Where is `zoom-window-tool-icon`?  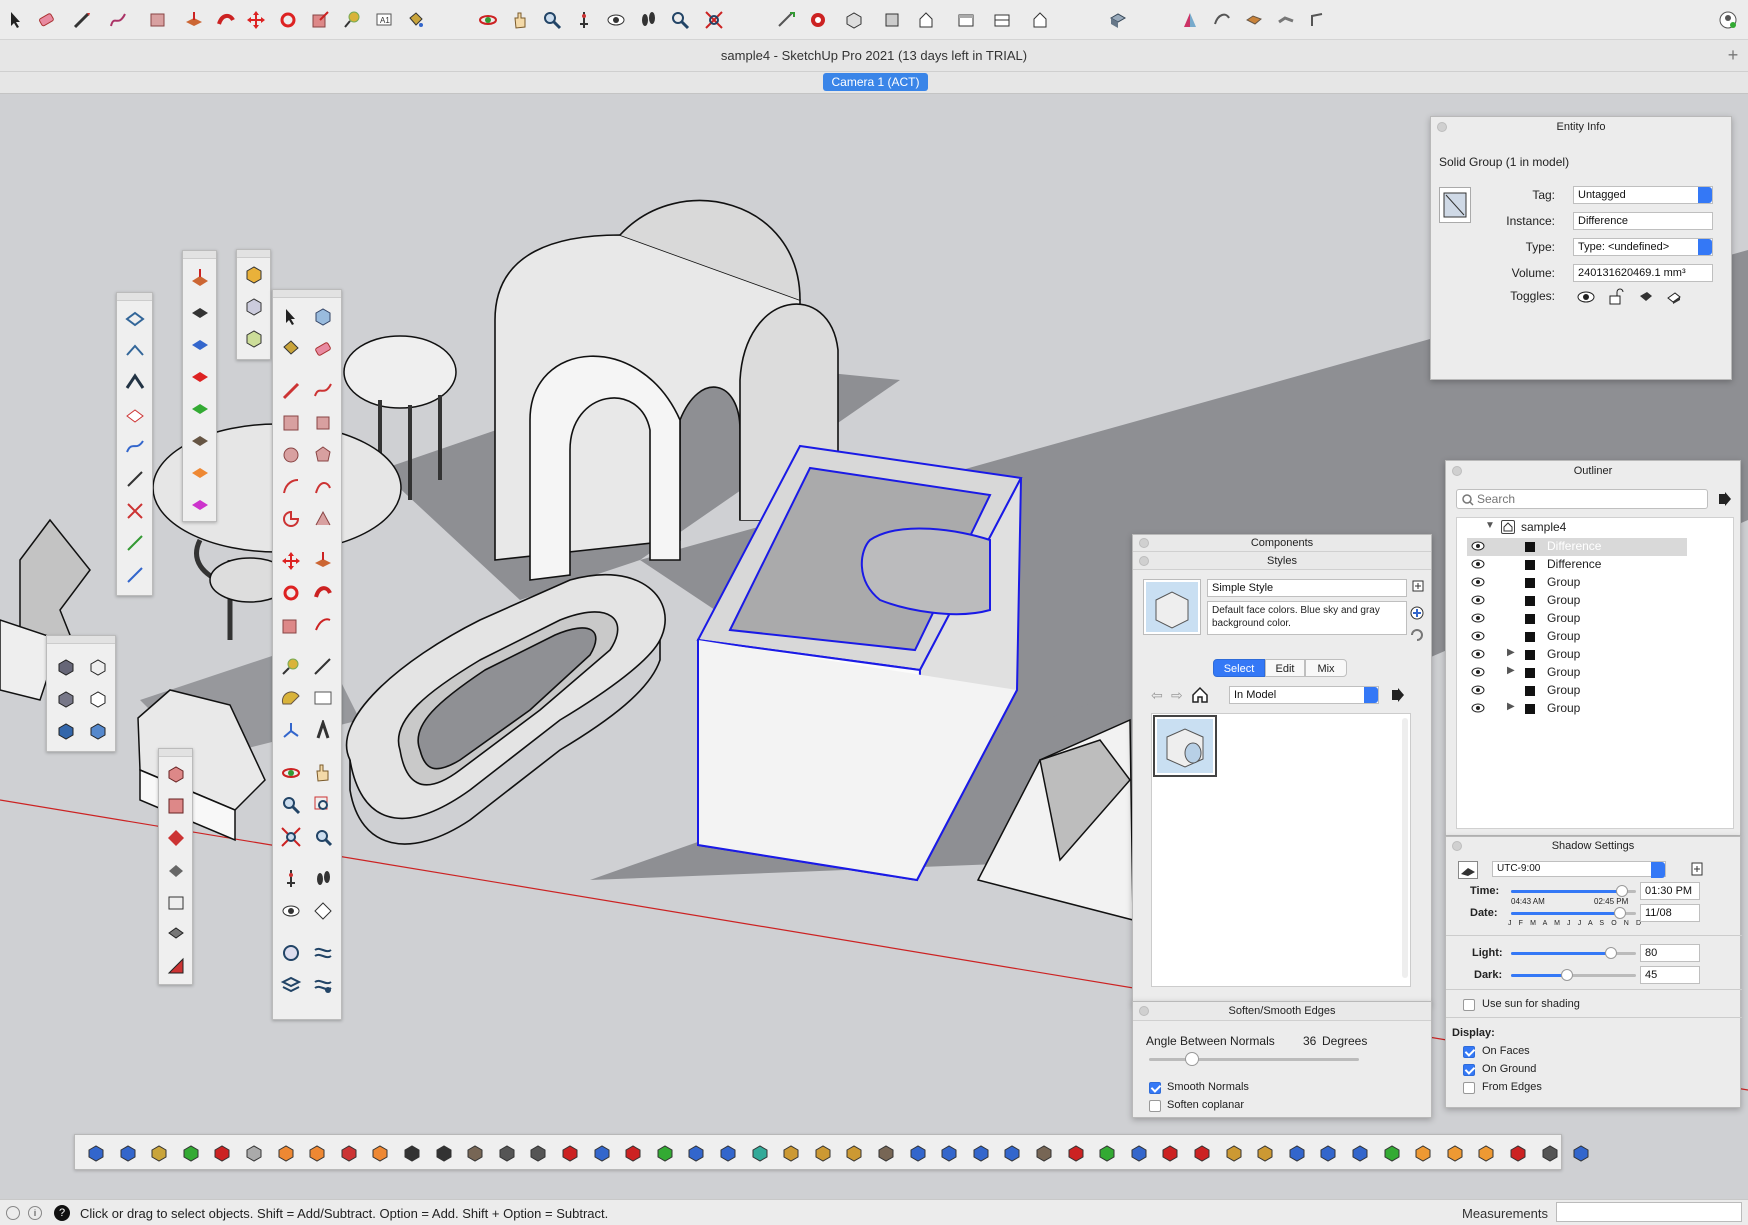
zoom-window-tool-icon is located at coordinates (323, 805).